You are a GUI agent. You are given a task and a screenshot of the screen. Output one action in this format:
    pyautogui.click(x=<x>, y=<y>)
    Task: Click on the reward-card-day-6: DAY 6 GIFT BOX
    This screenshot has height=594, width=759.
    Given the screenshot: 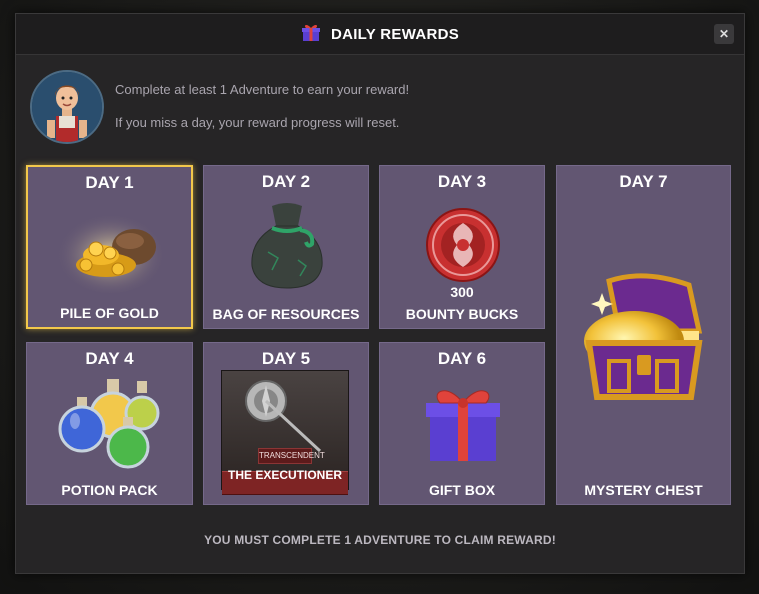 What is the action you would take?
    pyautogui.click(x=462, y=423)
    